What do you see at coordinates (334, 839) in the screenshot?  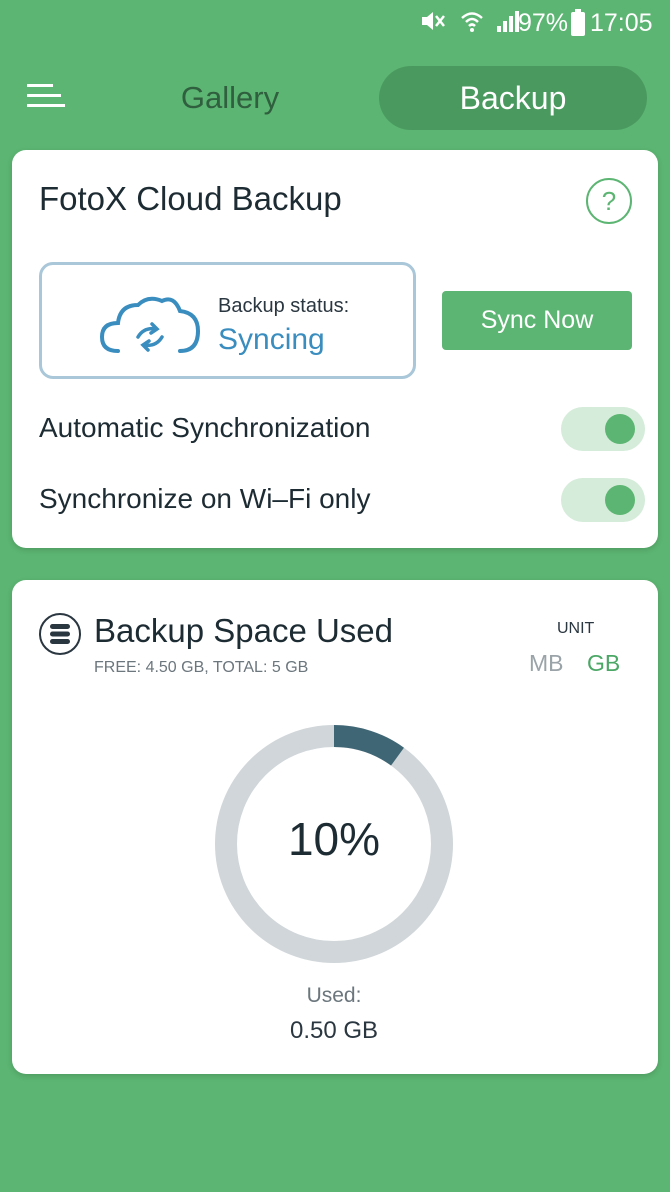 I see `used-percent: 10%` at bounding box center [334, 839].